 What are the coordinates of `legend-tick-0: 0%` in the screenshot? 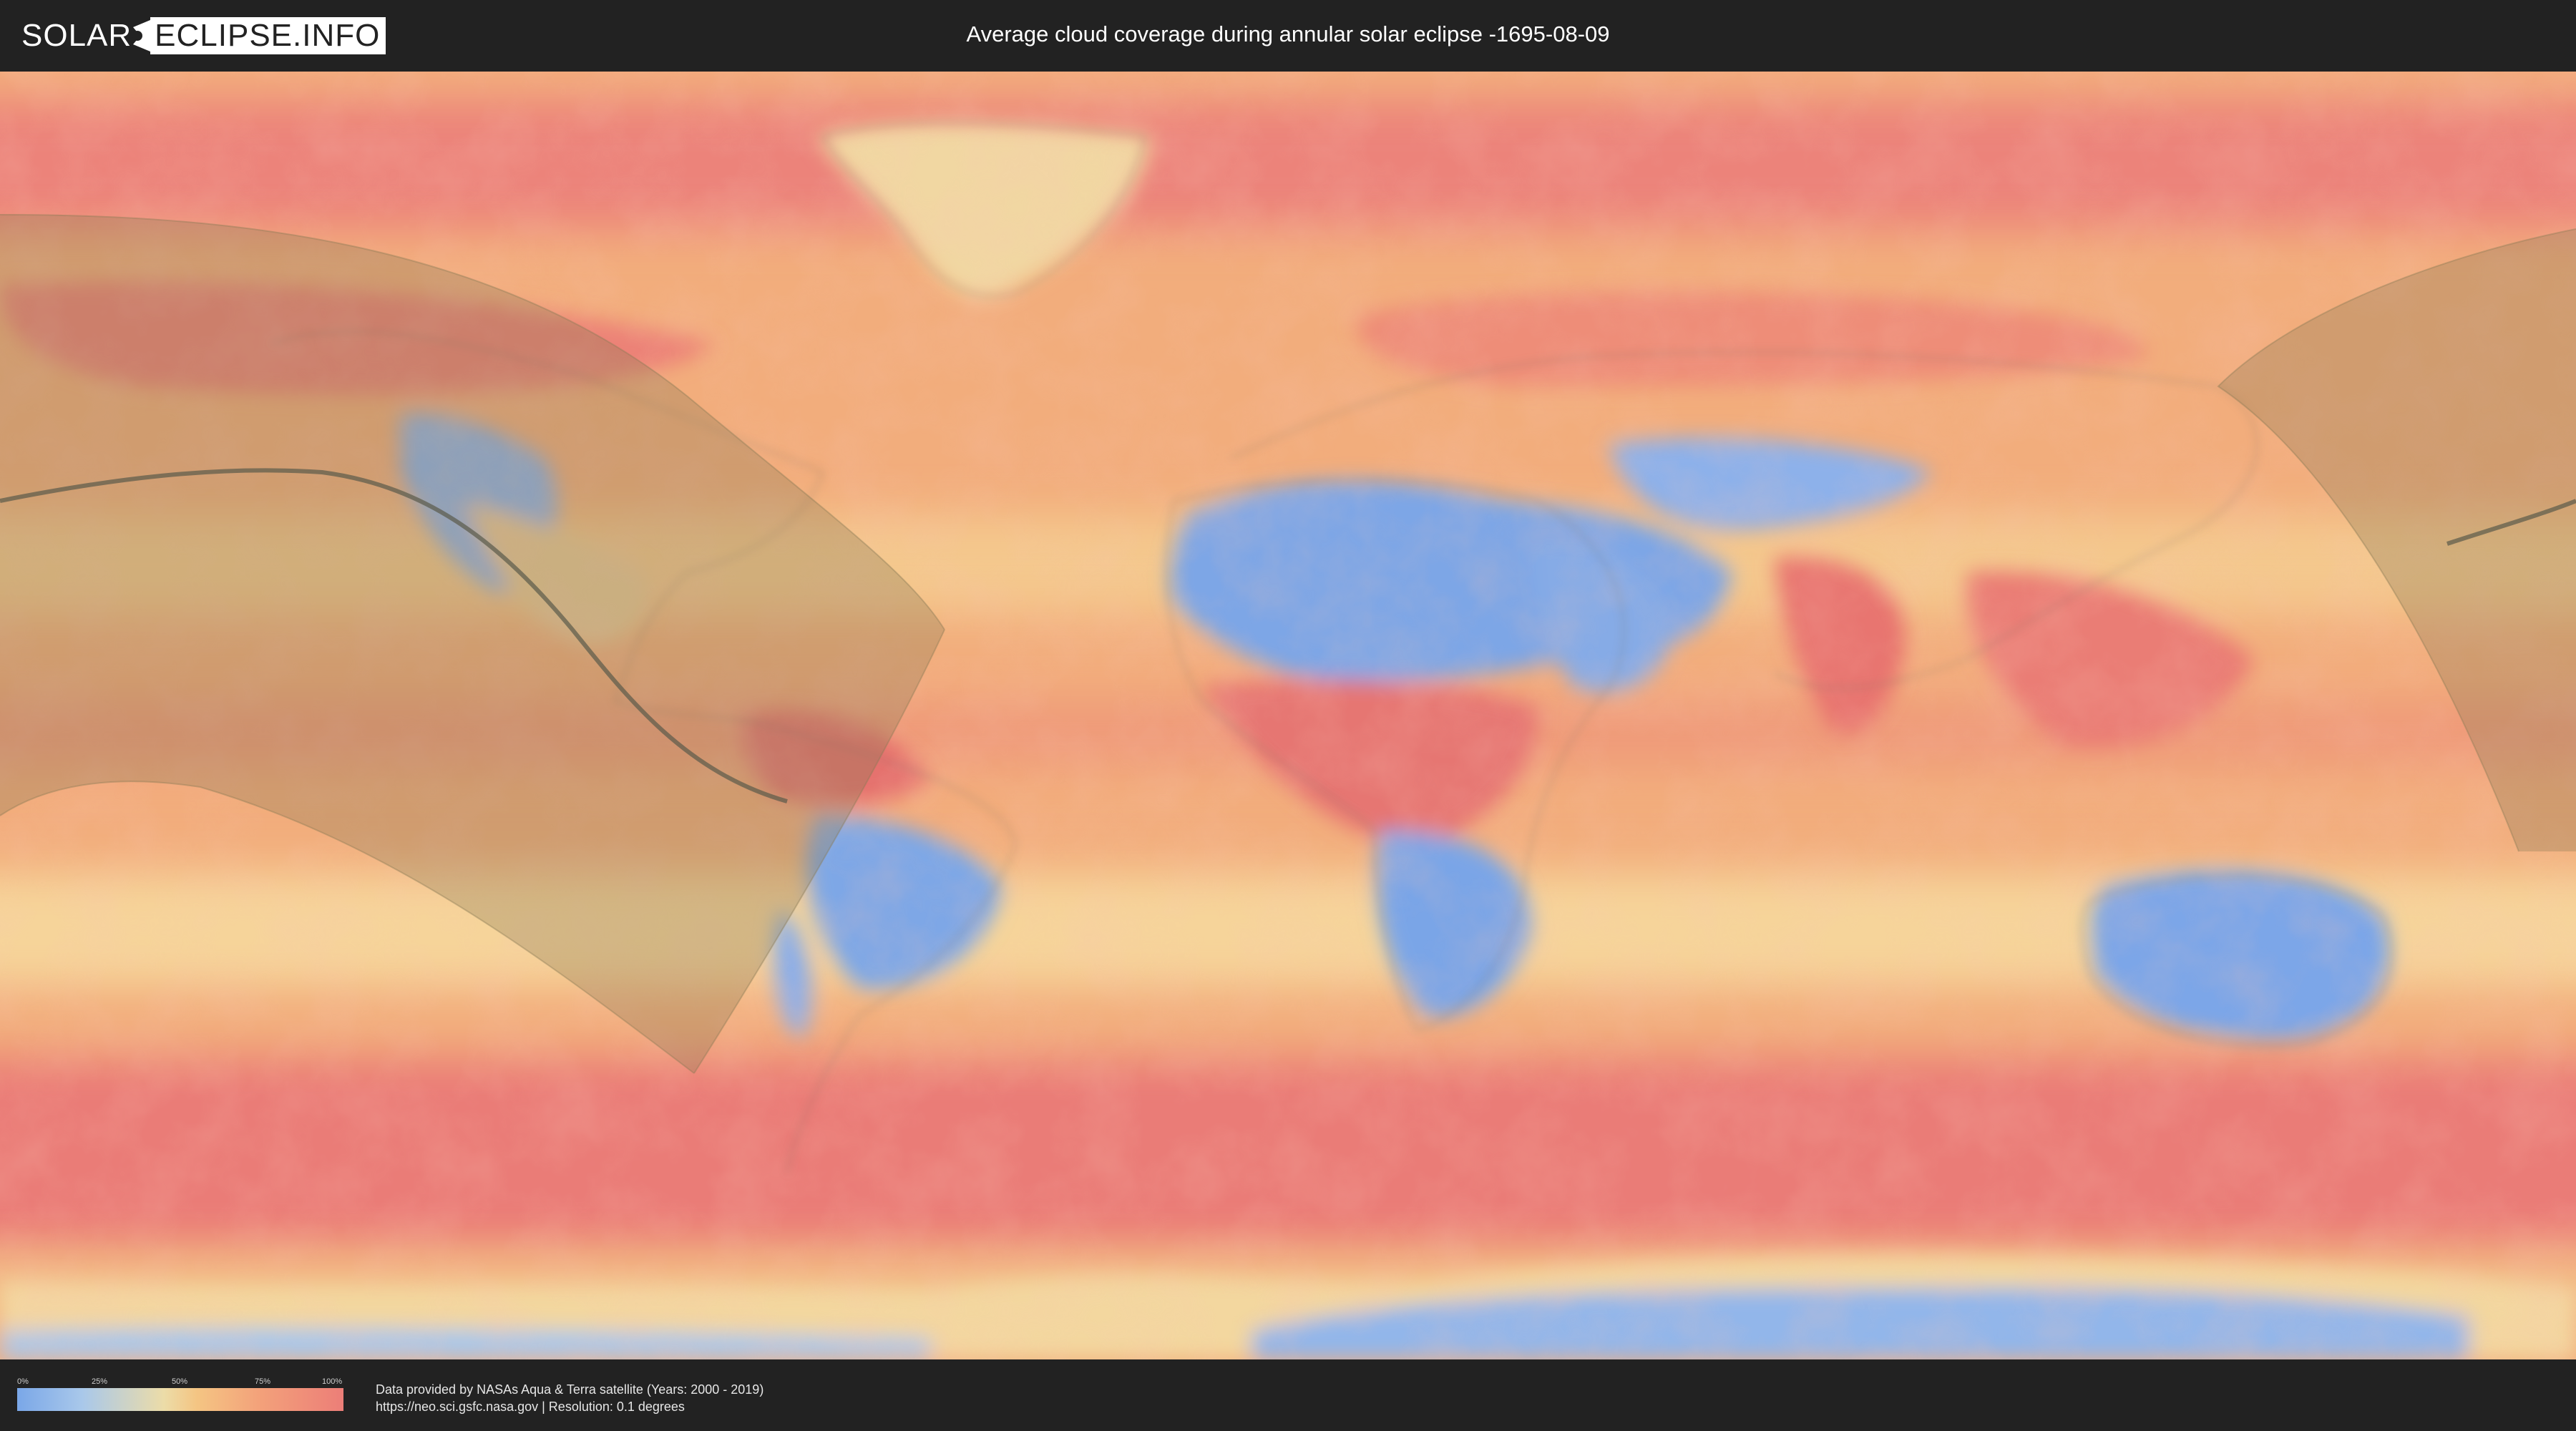 It's located at (23, 1382).